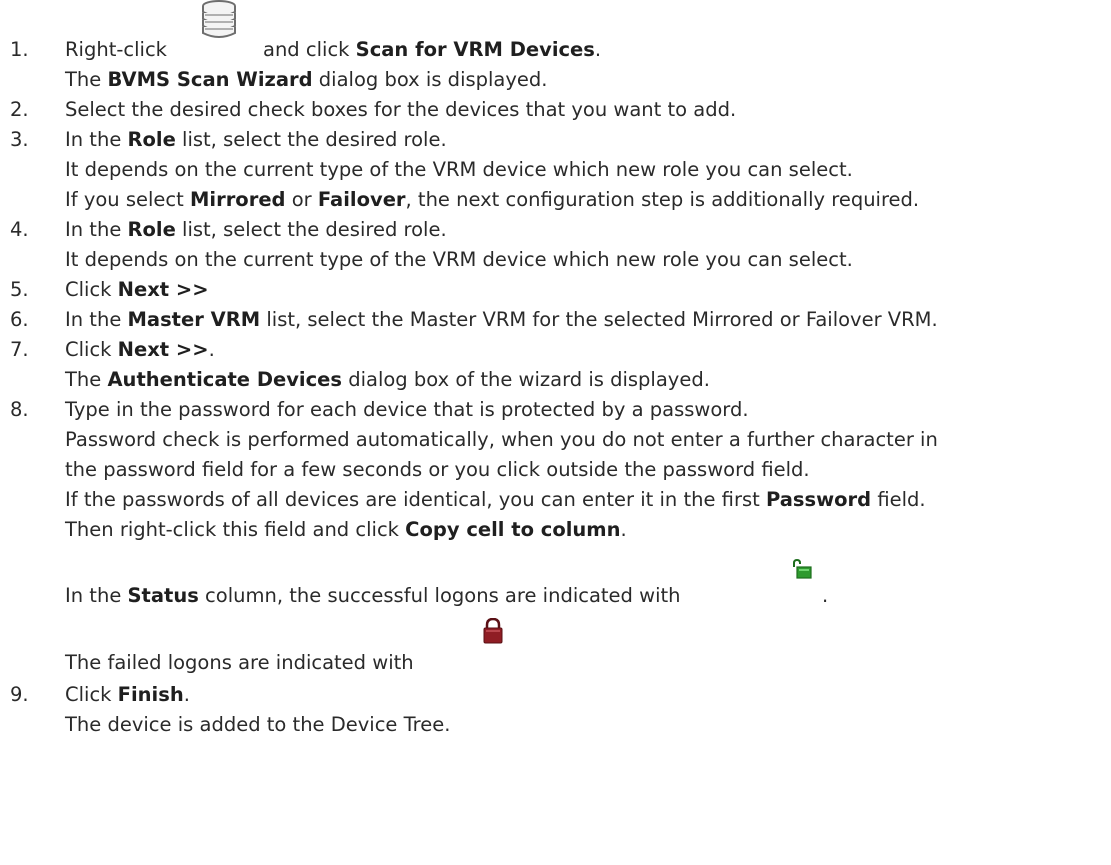  Describe the element at coordinates (210, 79) in the screenshot. I see `dialog-name: BVMS Scan Wizard` at that location.